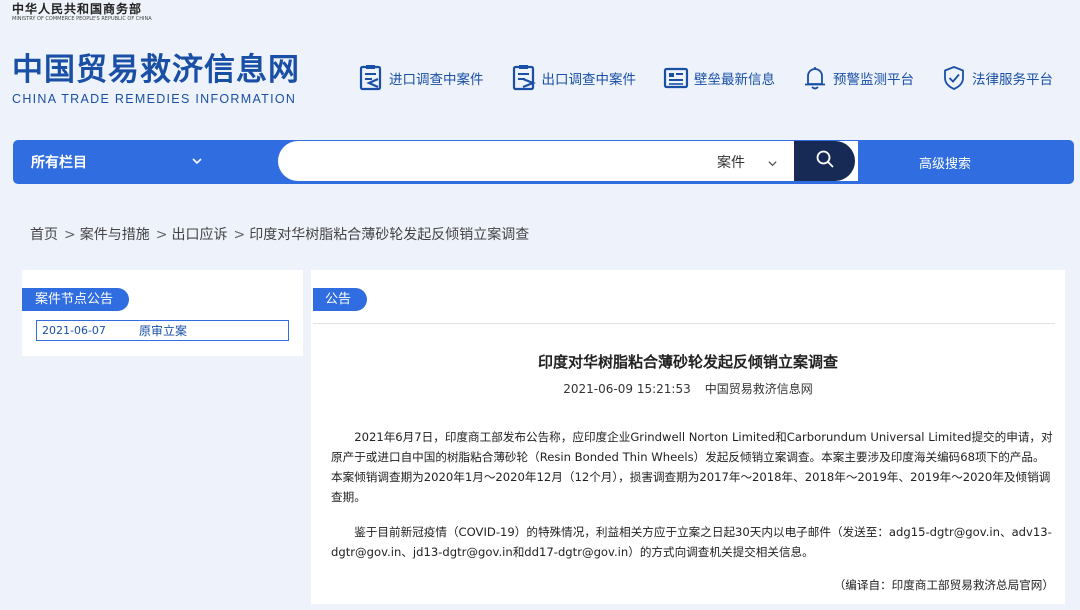 The image size is (1080, 610). Describe the element at coordinates (77, 9) in the screenshot. I see `ministry-name: 中华人民共和国商务部` at that location.